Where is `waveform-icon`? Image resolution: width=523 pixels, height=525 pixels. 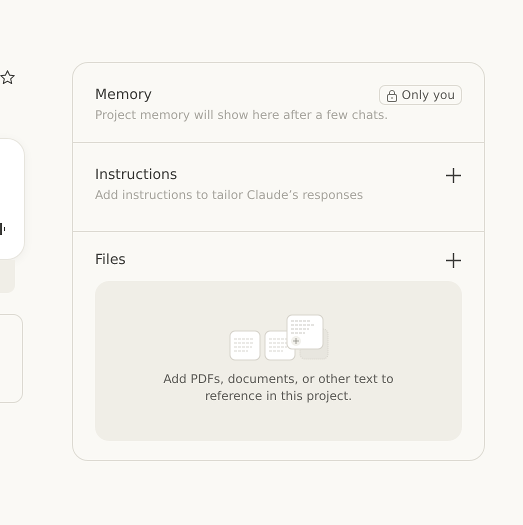 waveform-icon is located at coordinates (3, 229).